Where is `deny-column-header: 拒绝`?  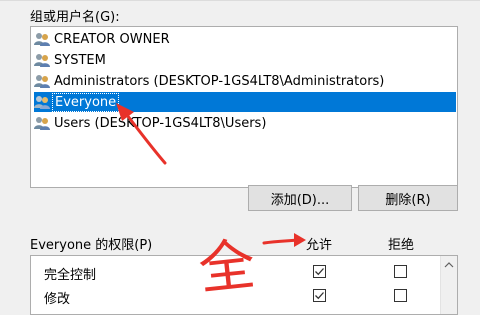 deny-column-header: 拒绝 is located at coordinates (401, 245).